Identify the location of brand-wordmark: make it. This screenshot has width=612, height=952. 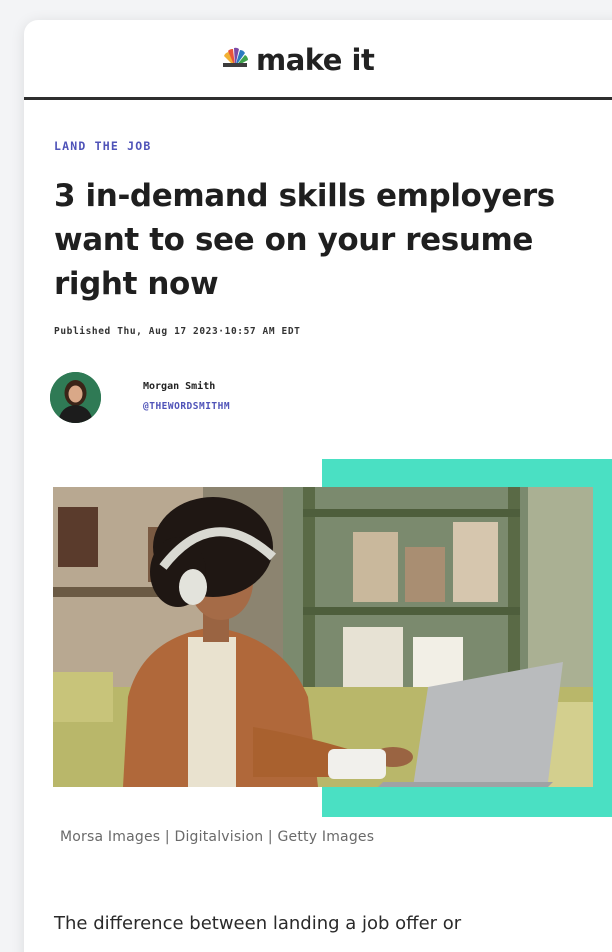
(315, 60).